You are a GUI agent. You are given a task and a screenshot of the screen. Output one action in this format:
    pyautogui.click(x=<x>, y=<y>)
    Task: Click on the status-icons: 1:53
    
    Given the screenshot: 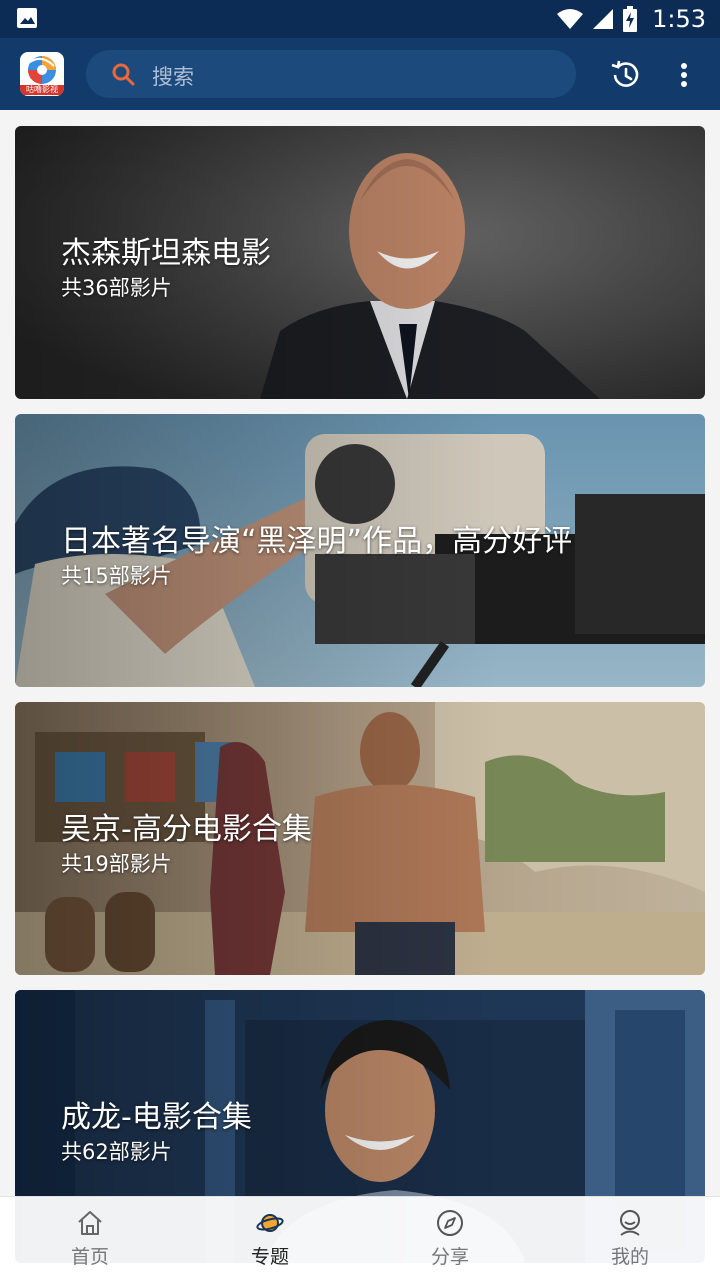 What is the action you would take?
    pyautogui.click(x=631, y=19)
    